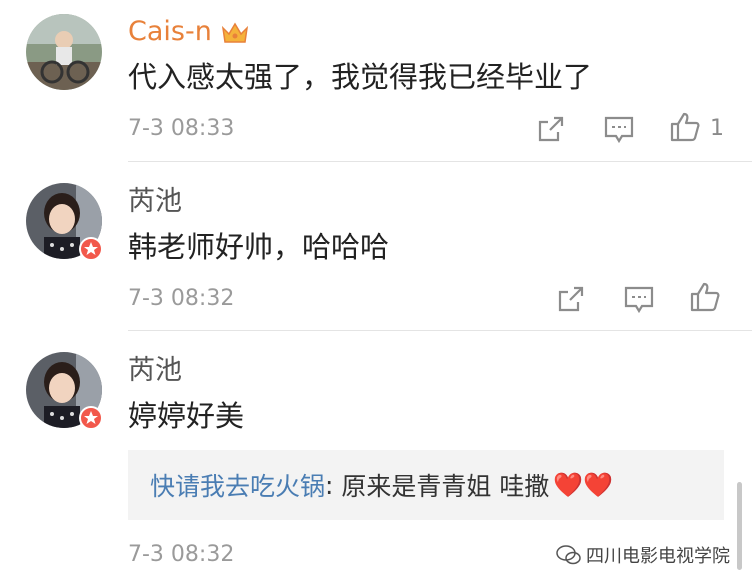 The height and width of the screenshot is (588, 752). Describe the element at coordinates (360, 77) in the screenshot. I see `comment-text: 代入感太强了，我觉得我已经毕业了` at that location.